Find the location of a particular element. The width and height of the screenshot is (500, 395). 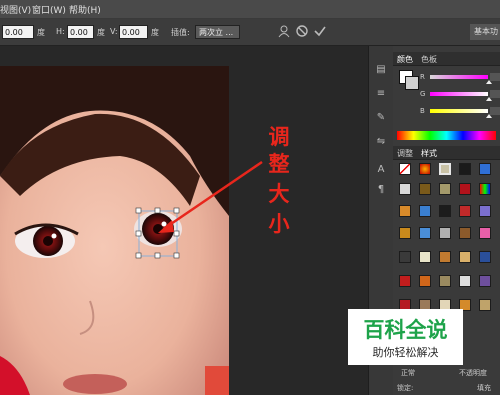

v-skew-field: 0.00 is located at coordinates (133, 32).